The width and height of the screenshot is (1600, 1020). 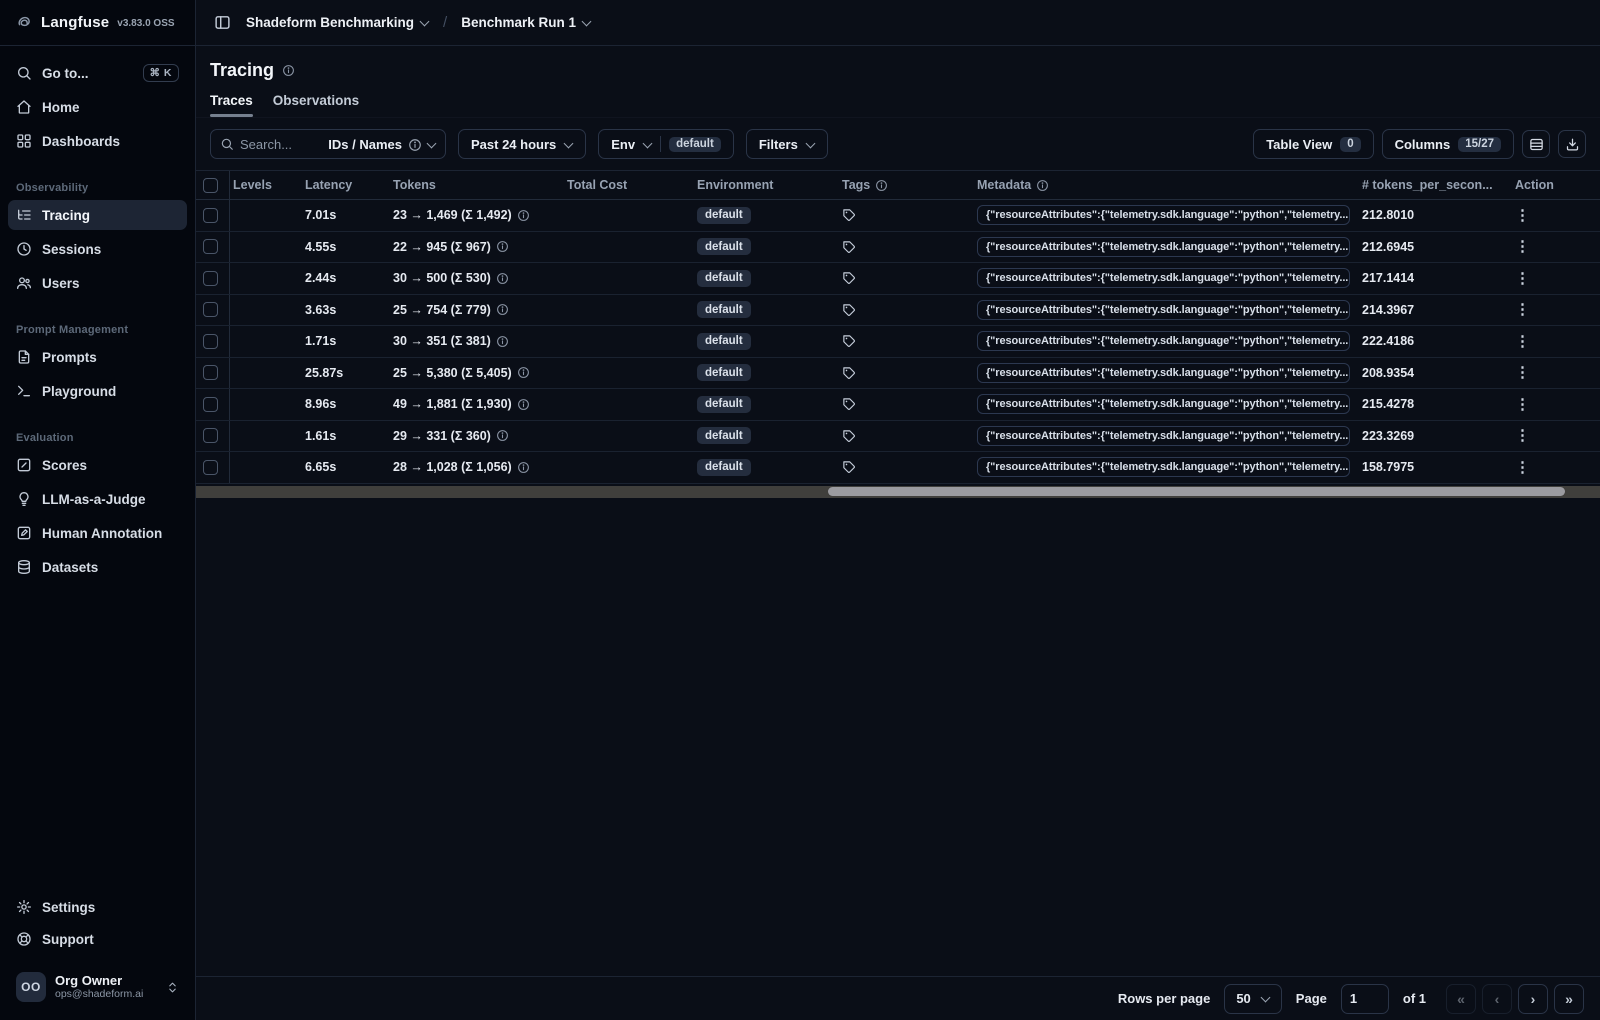 What do you see at coordinates (1196, 491) in the screenshot?
I see `scrollbar-thumb` at bounding box center [1196, 491].